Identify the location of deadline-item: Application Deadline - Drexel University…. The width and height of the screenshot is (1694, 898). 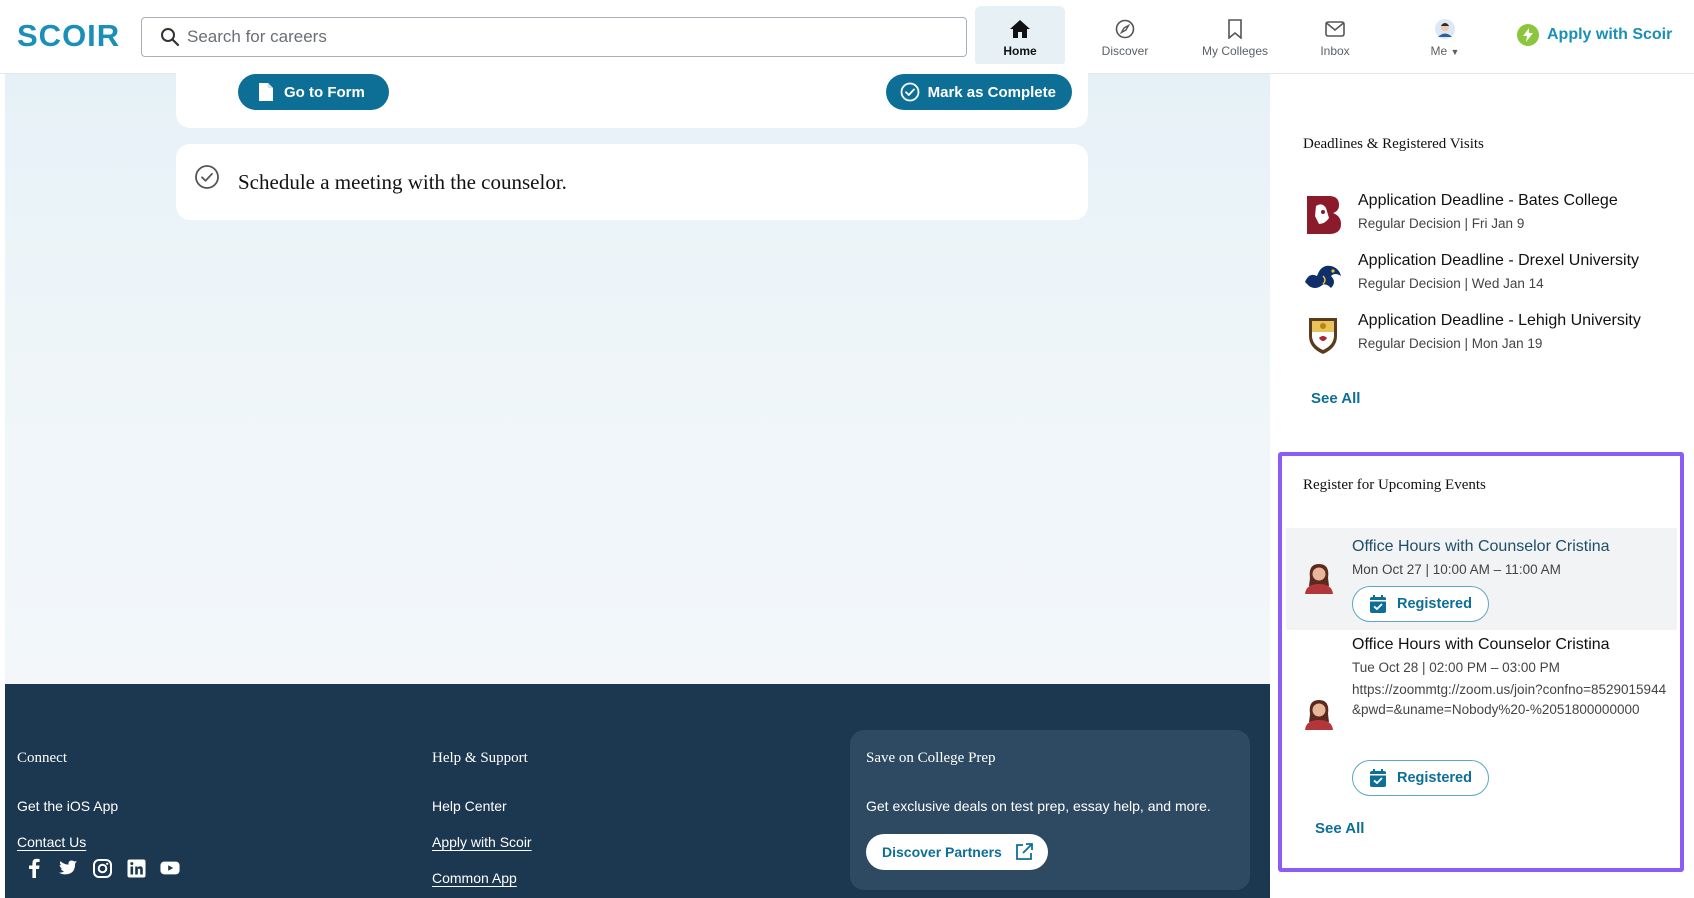
(1493, 279).